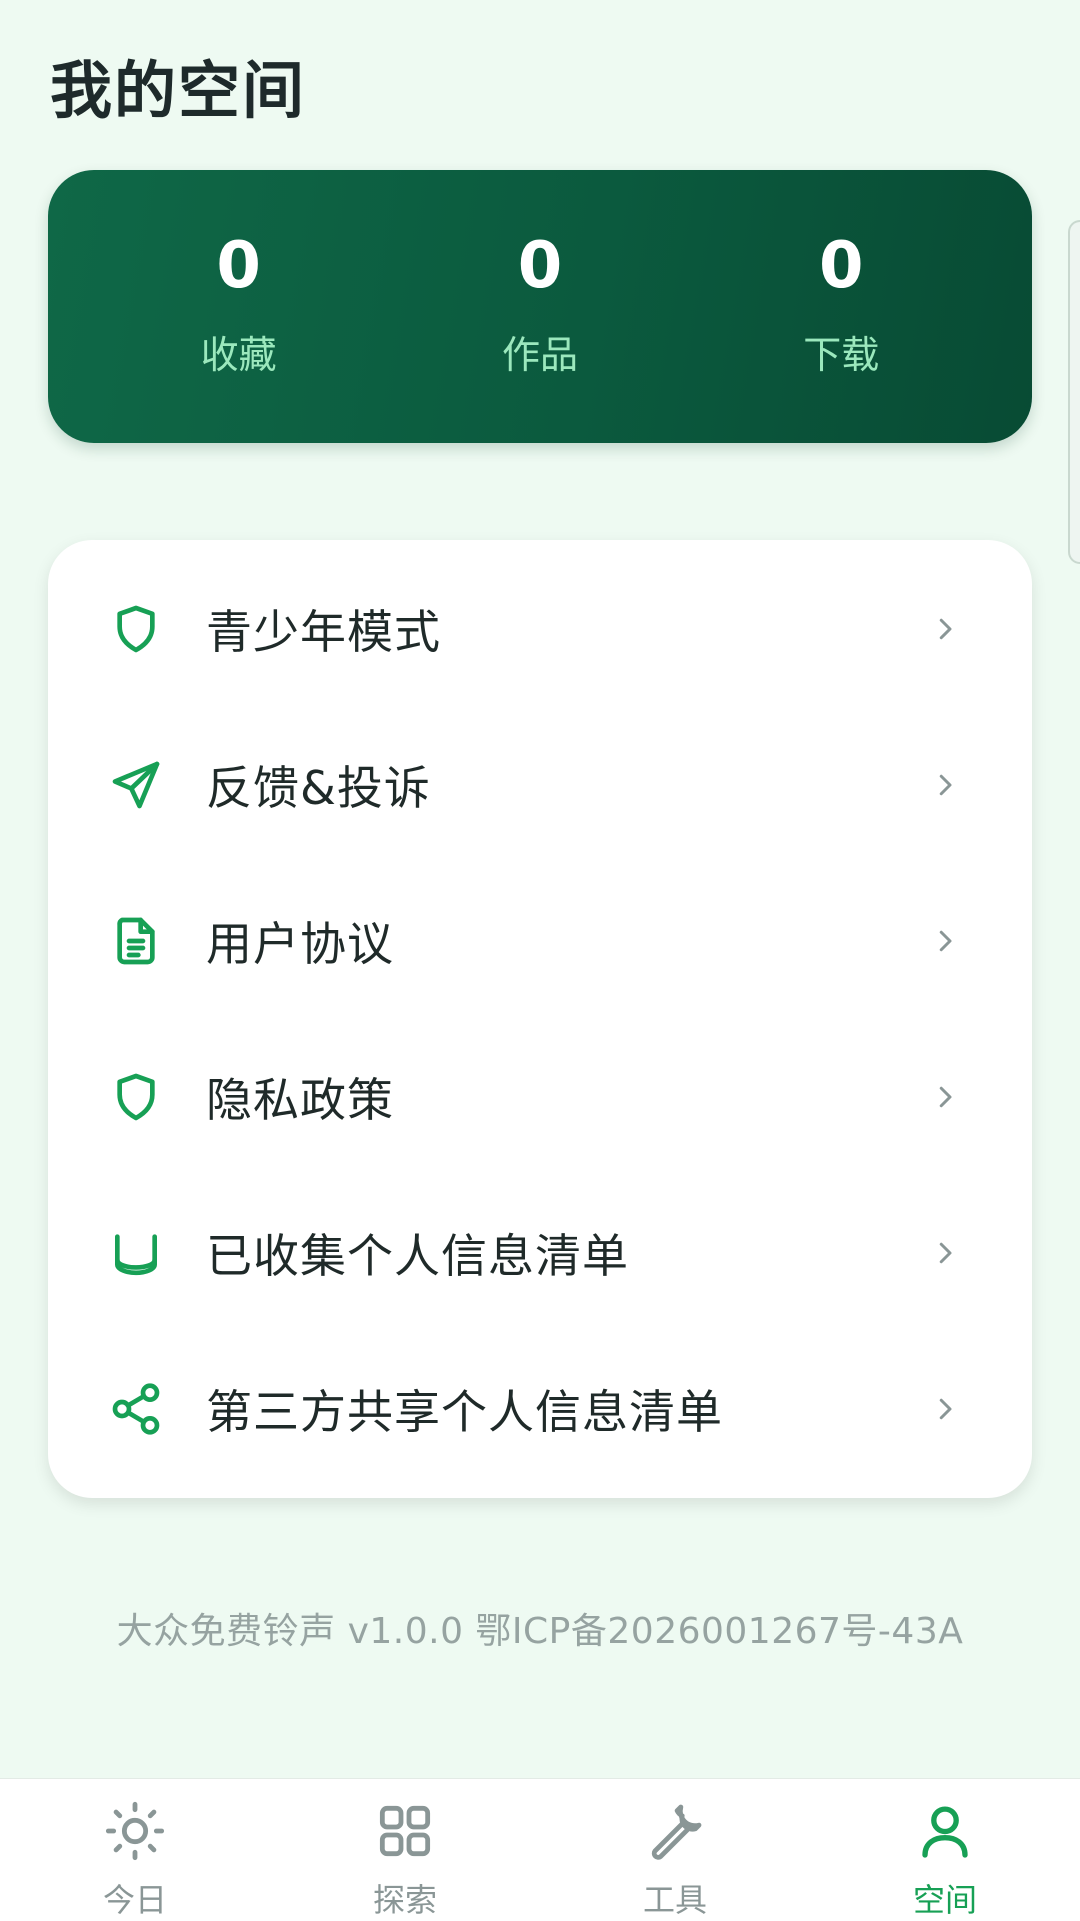 The image size is (1080, 1921). What do you see at coordinates (136, 785) in the screenshot?
I see `send-icon` at bounding box center [136, 785].